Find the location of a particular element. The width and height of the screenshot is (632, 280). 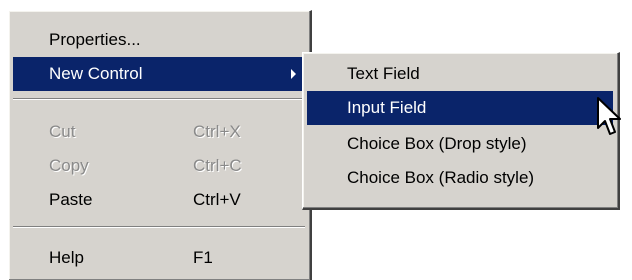

submenu-item-text-field-label: Text Field is located at coordinates (383, 73).